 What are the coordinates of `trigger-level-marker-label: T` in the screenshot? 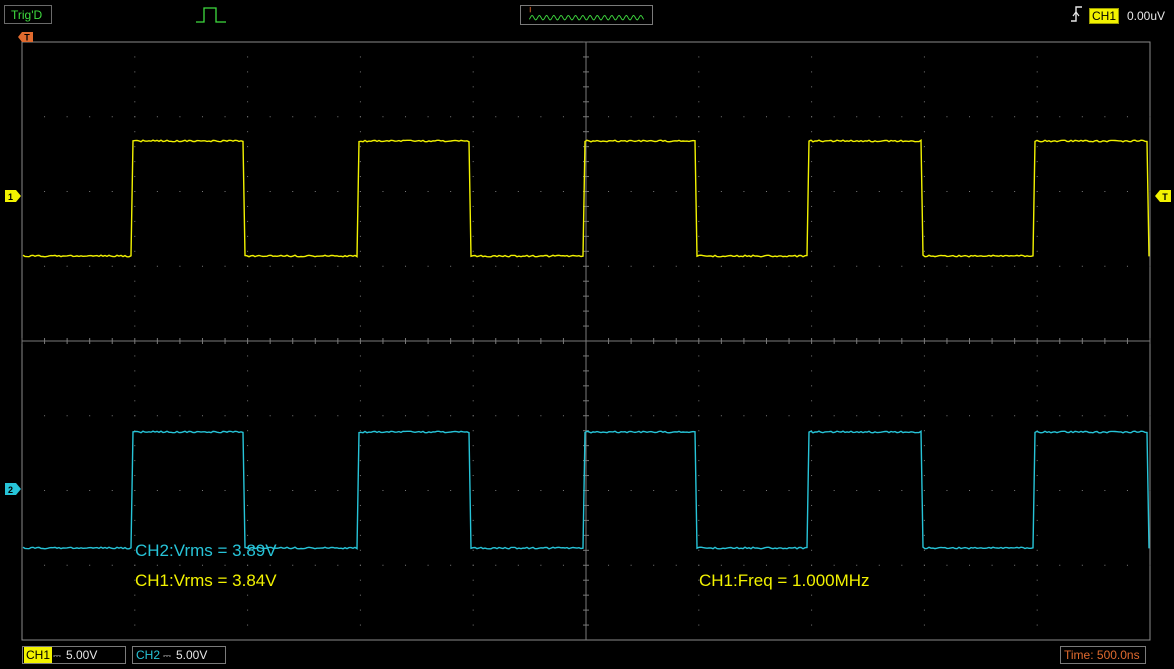 It's located at (1165, 197).